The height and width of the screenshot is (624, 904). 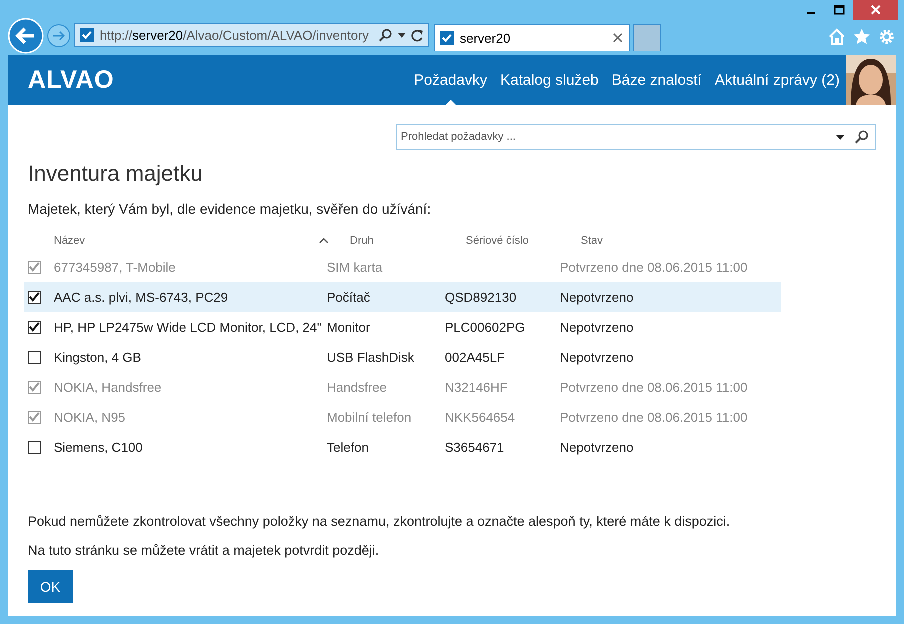 What do you see at coordinates (402, 447) in the screenshot?
I see `table-row: Siemens, C100 Telefon S3654671 Nepotvrzeno` at bounding box center [402, 447].